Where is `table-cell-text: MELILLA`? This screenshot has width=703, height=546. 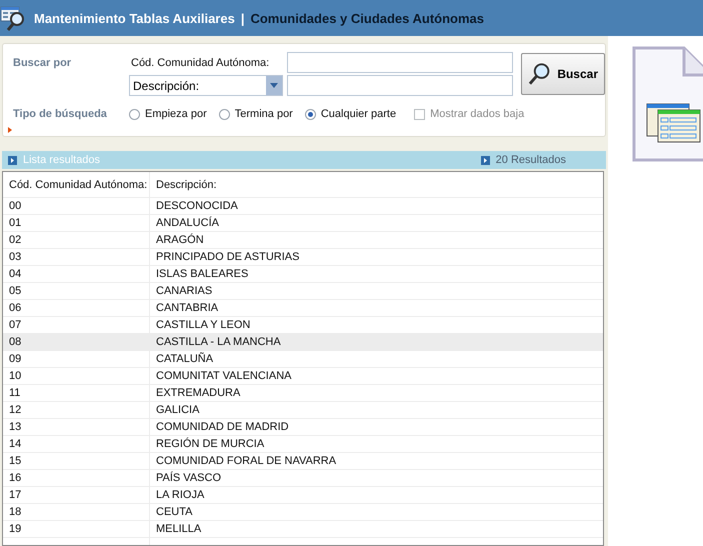 table-cell-text: MELILLA is located at coordinates (178, 529).